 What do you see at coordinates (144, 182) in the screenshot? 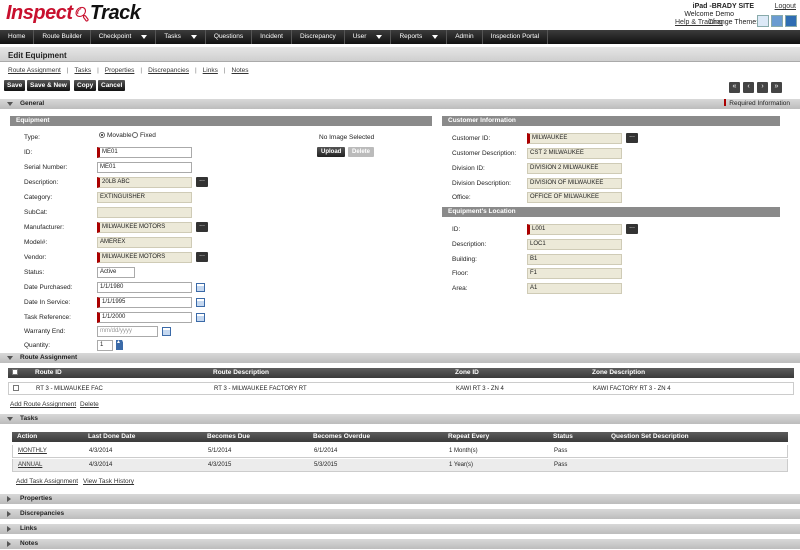
I see `description-field: 20LB ABC` at bounding box center [144, 182].